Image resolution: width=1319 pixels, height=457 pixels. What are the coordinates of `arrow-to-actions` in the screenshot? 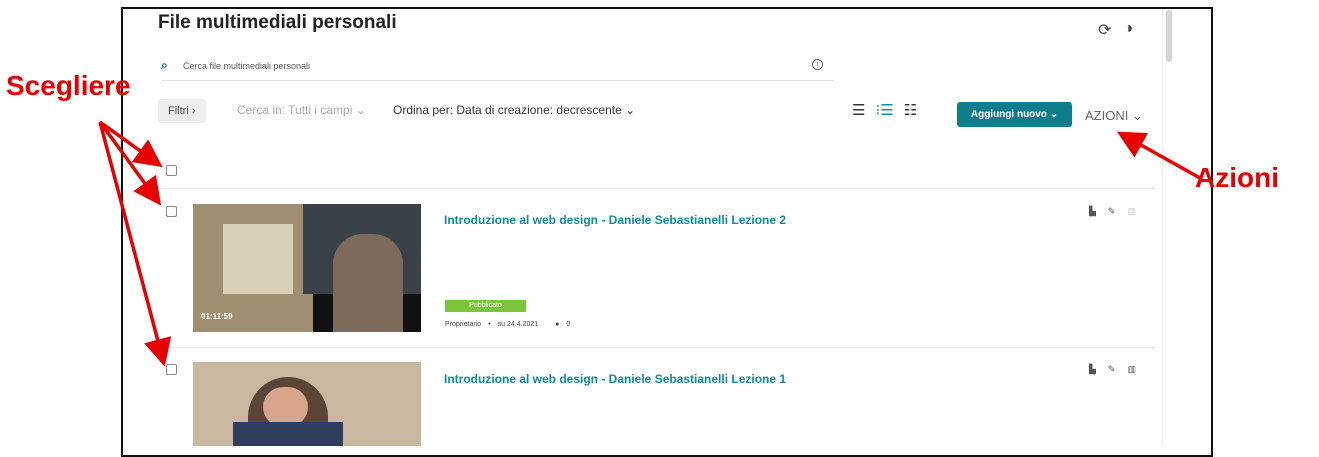 It's located at (1158, 155).